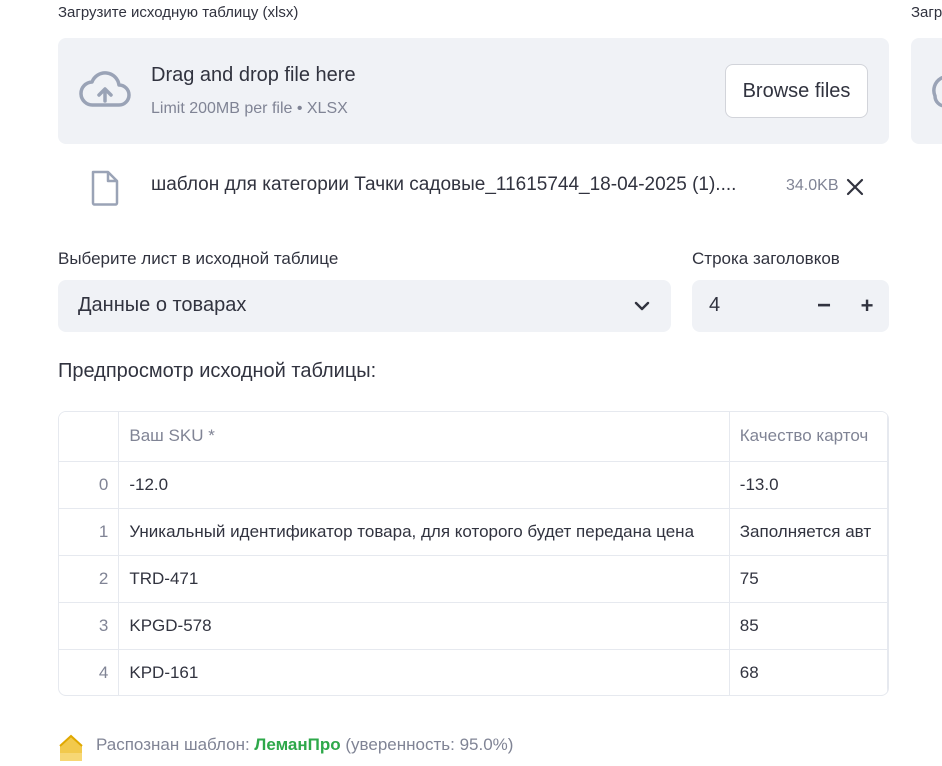 The image size is (942, 766). What do you see at coordinates (253, 75) in the screenshot?
I see `dropzone-title: Drag and drop file here` at bounding box center [253, 75].